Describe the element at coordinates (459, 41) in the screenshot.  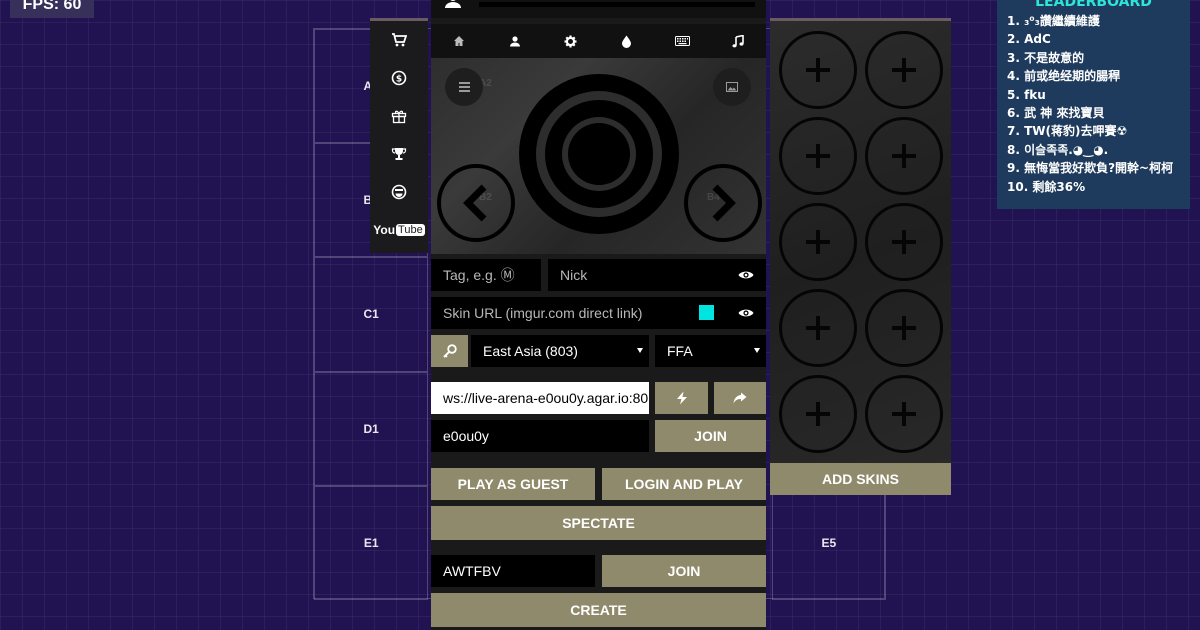
I see `tab-home-icon` at that location.